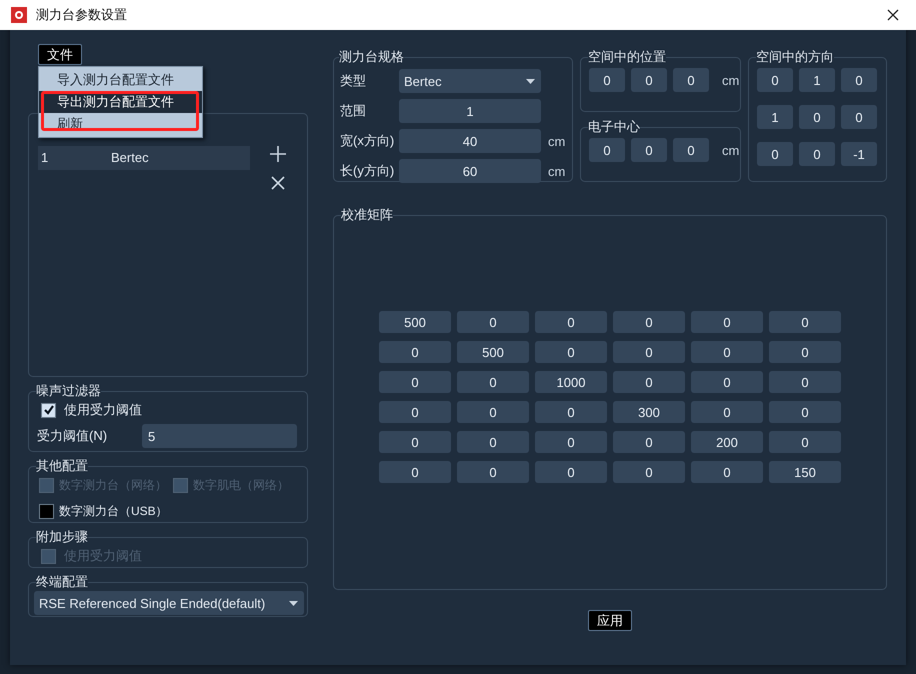  I want to click on group-title: 空间中的位置, so click(627, 57).